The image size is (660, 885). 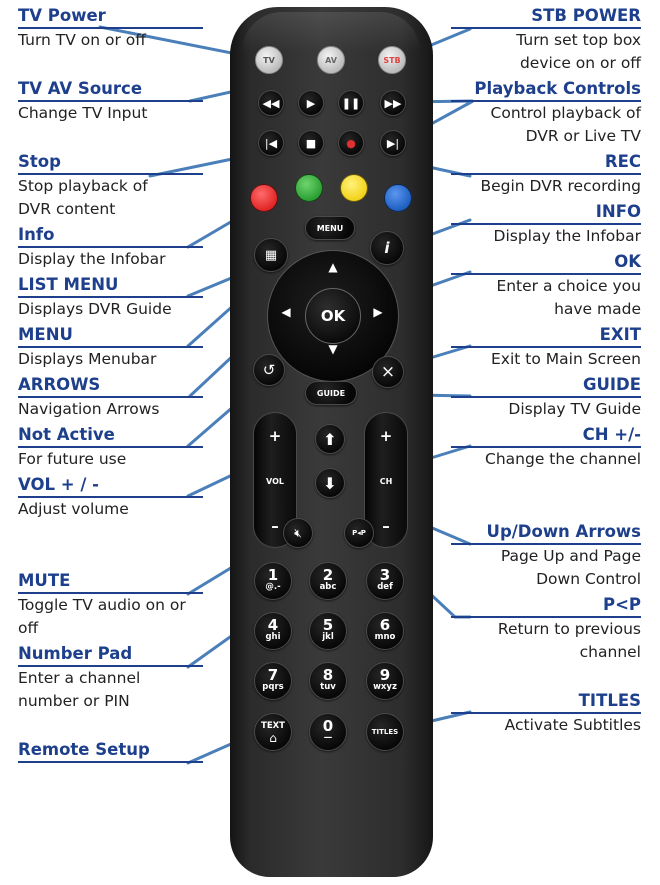 I want to click on guide-button: GUIDE, so click(x=331, y=393).